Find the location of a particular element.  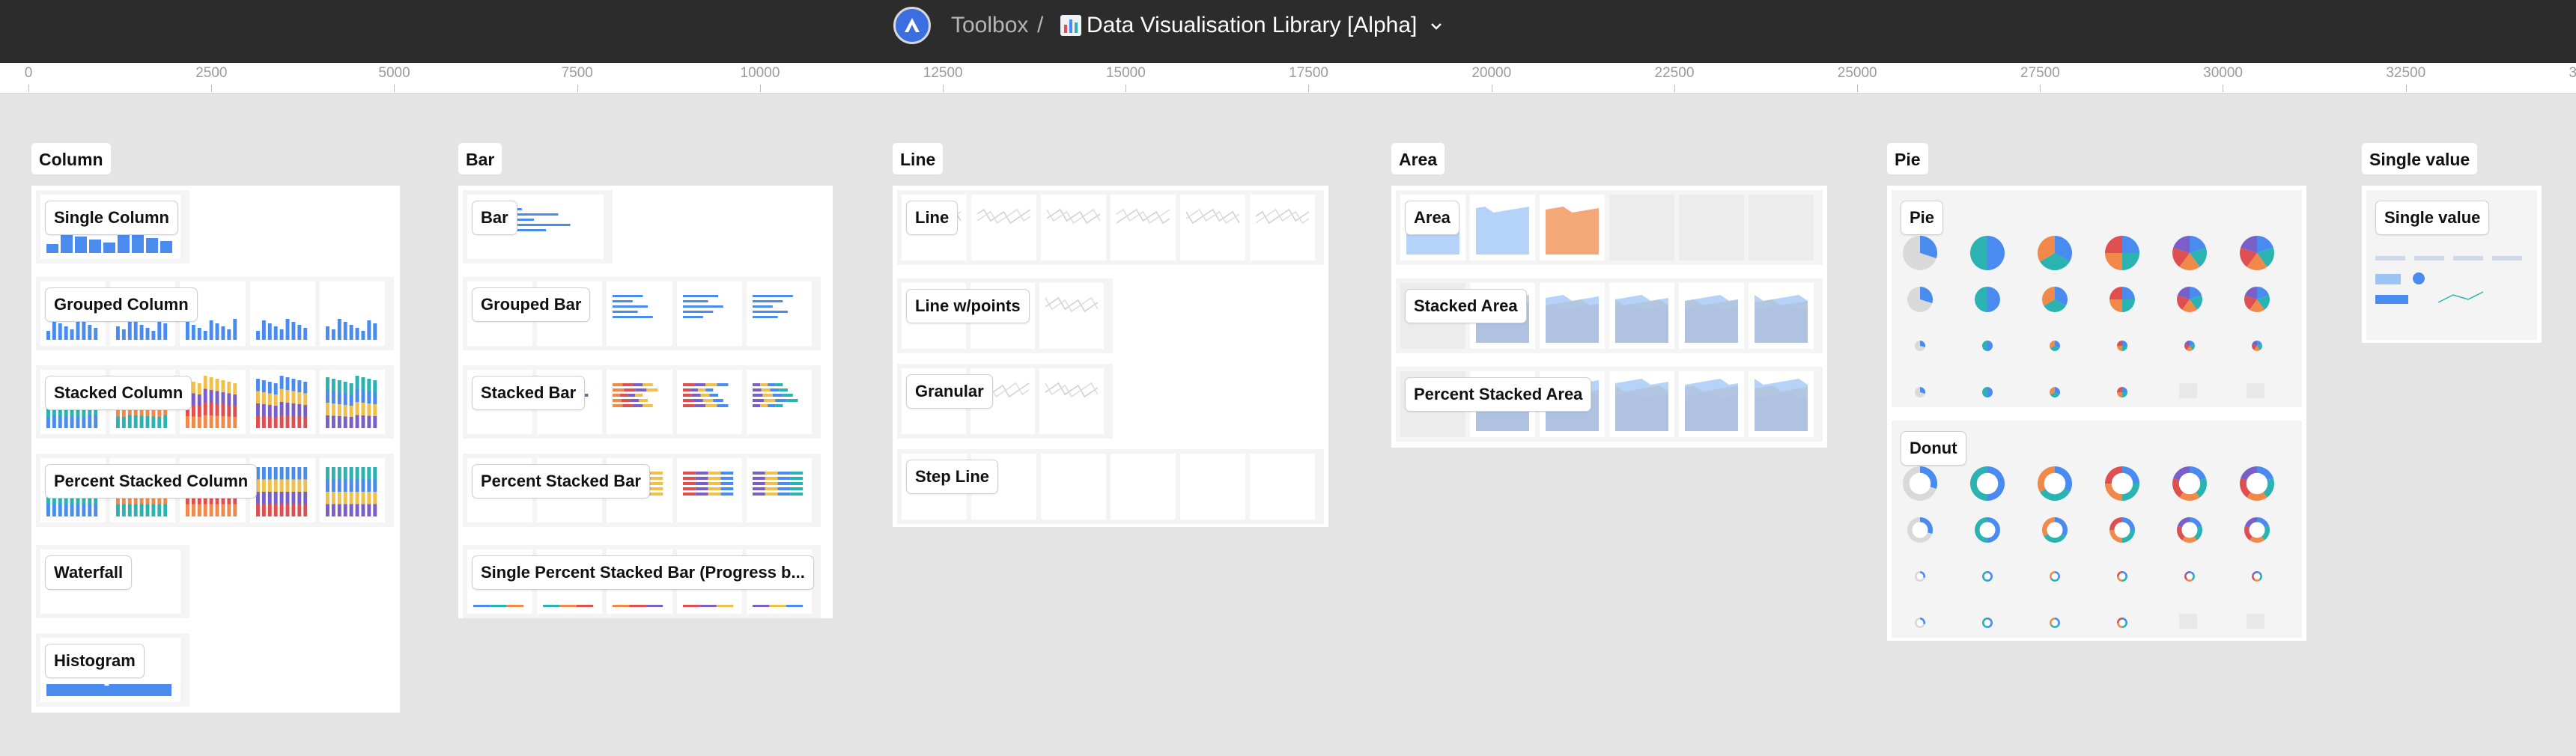

component-row: Grouped Column is located at coordinates (215, 314).